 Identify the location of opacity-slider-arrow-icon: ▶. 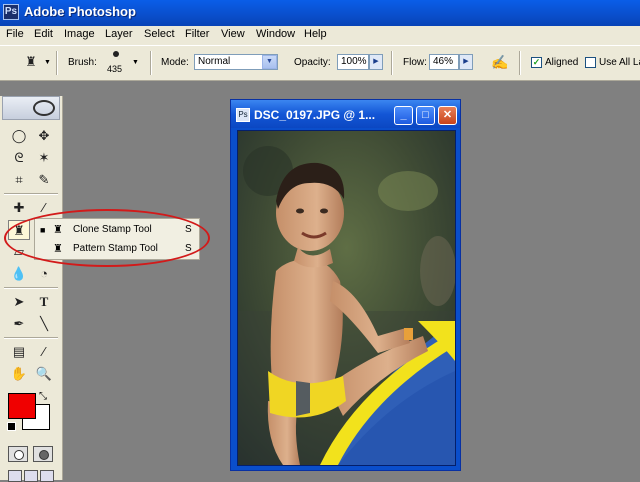
(376, 62).